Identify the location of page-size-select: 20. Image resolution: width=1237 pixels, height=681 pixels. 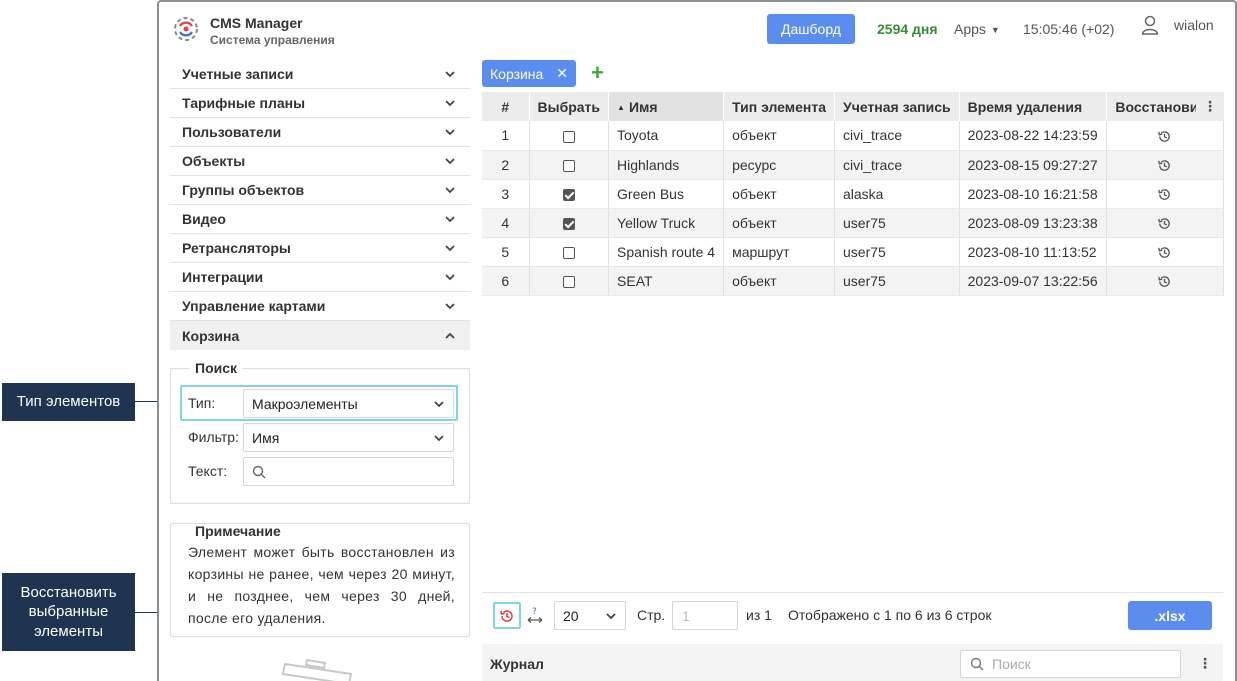
(590, 615).